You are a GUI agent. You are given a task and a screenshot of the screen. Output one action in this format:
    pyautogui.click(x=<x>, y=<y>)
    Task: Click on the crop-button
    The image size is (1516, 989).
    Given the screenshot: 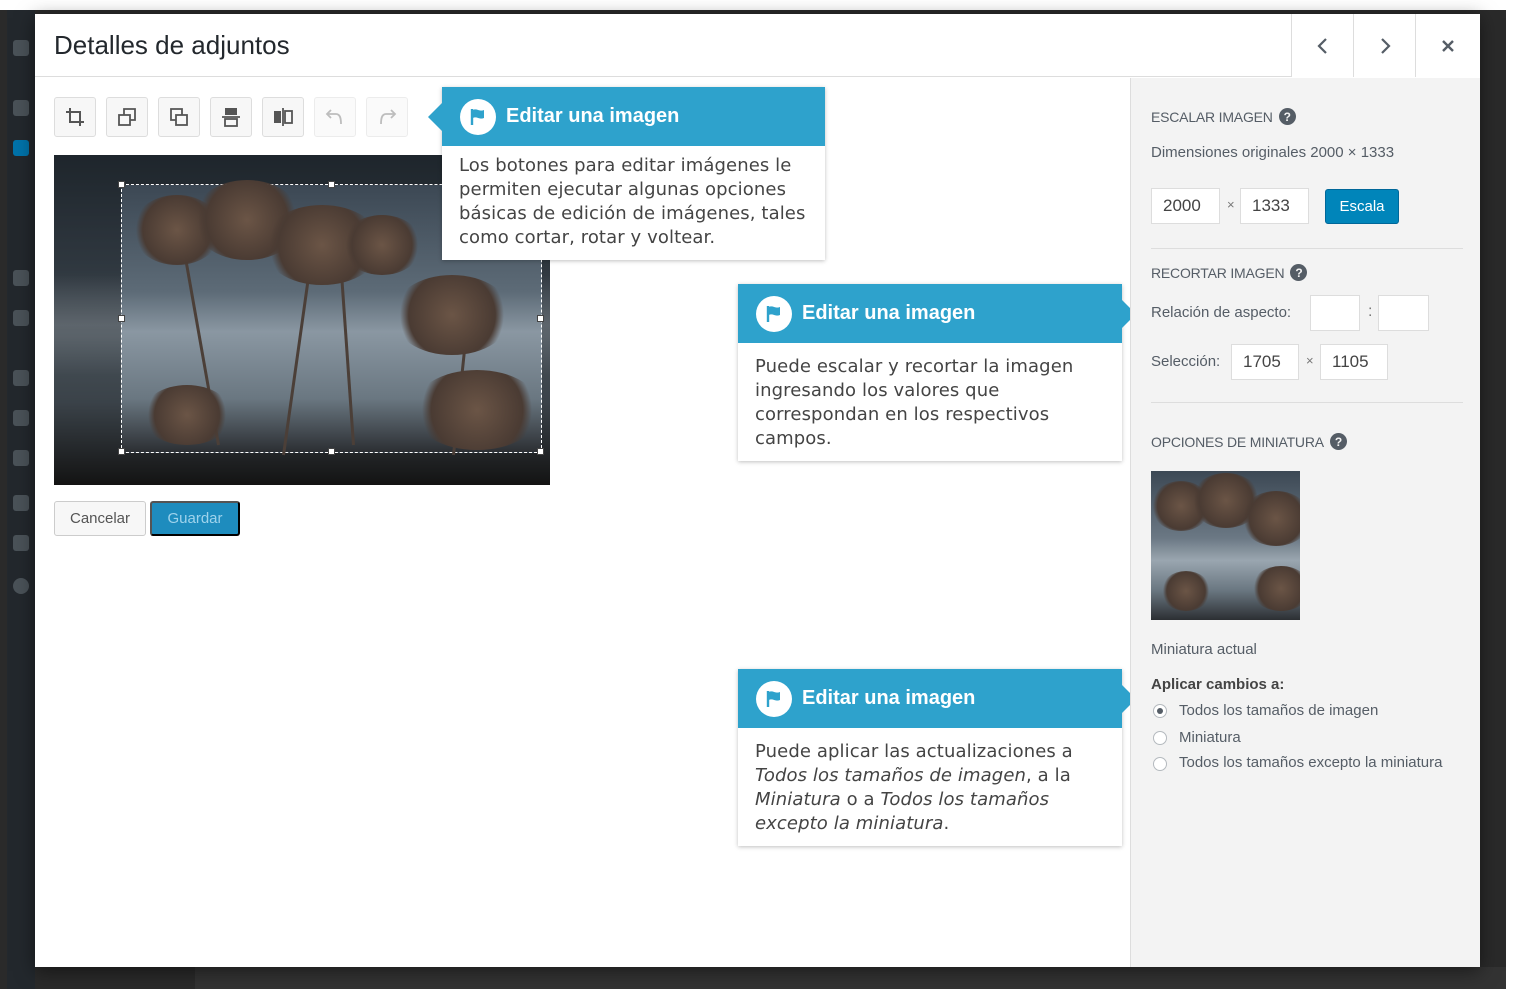 What is the action you would take?
    pyautogui.click(x=75, y=117)
    